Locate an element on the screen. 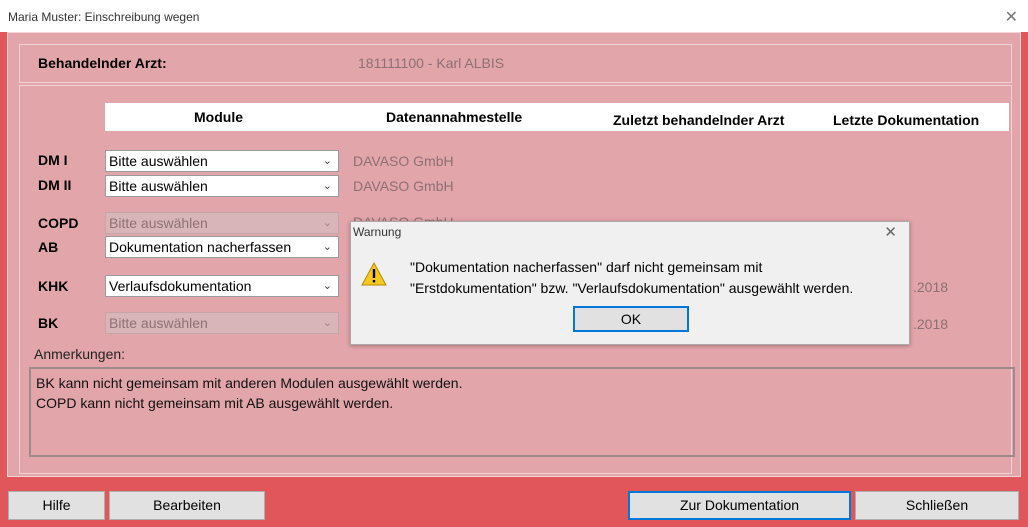 This screenshot has width=1028, height=527. warning-icon is located at coordinates (374, 274).